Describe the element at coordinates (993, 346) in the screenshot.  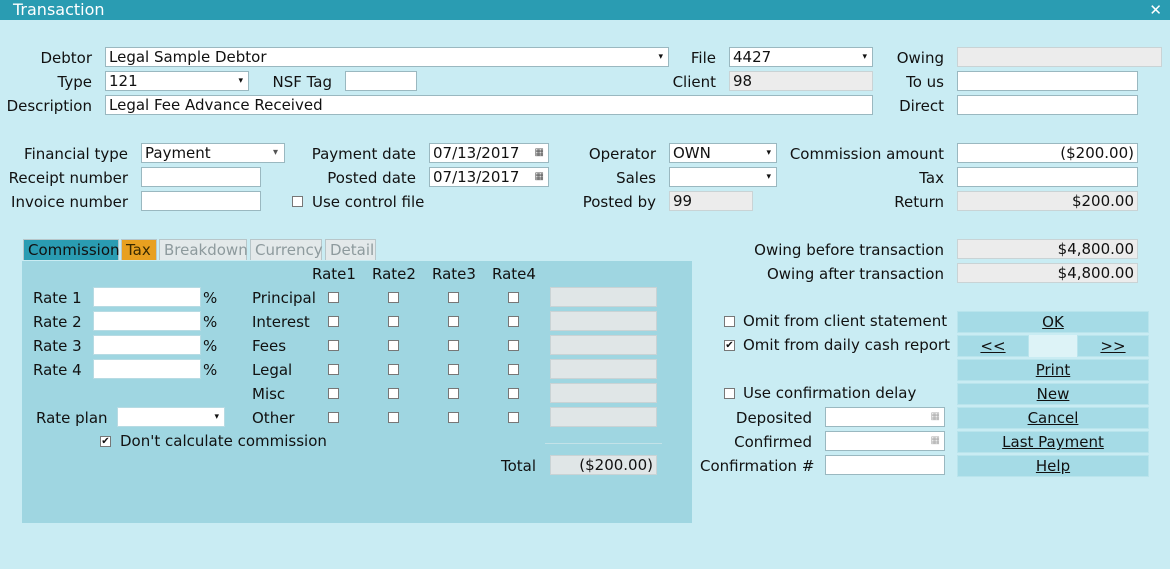
I see `prev-button: <<` at that location.